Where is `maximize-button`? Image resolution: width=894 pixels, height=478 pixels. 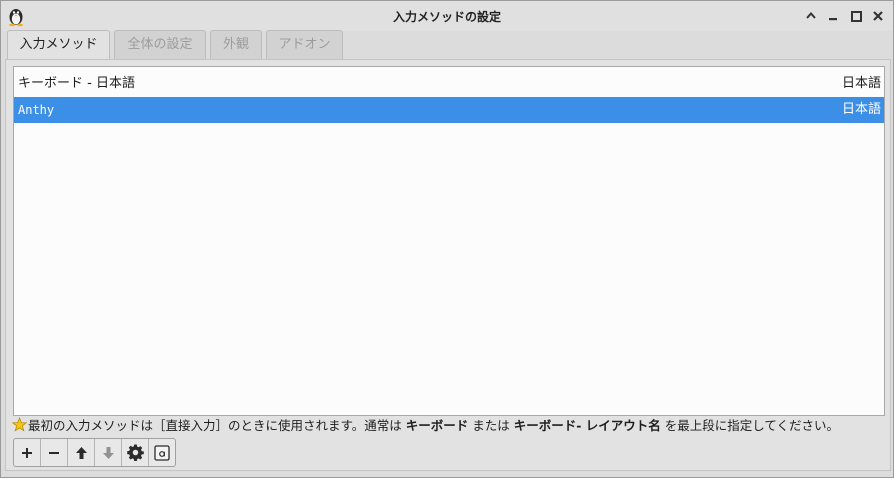 maximize-button is located at coordinates (856, 16).